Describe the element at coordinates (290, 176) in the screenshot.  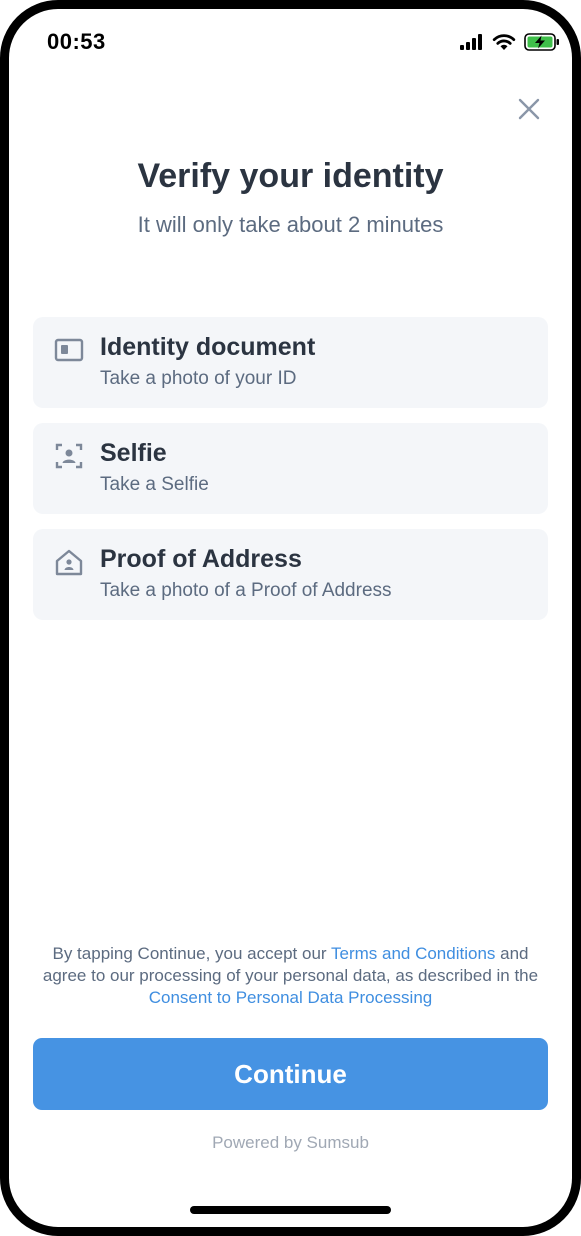
I see `page-title: Verify your identity` at that location.